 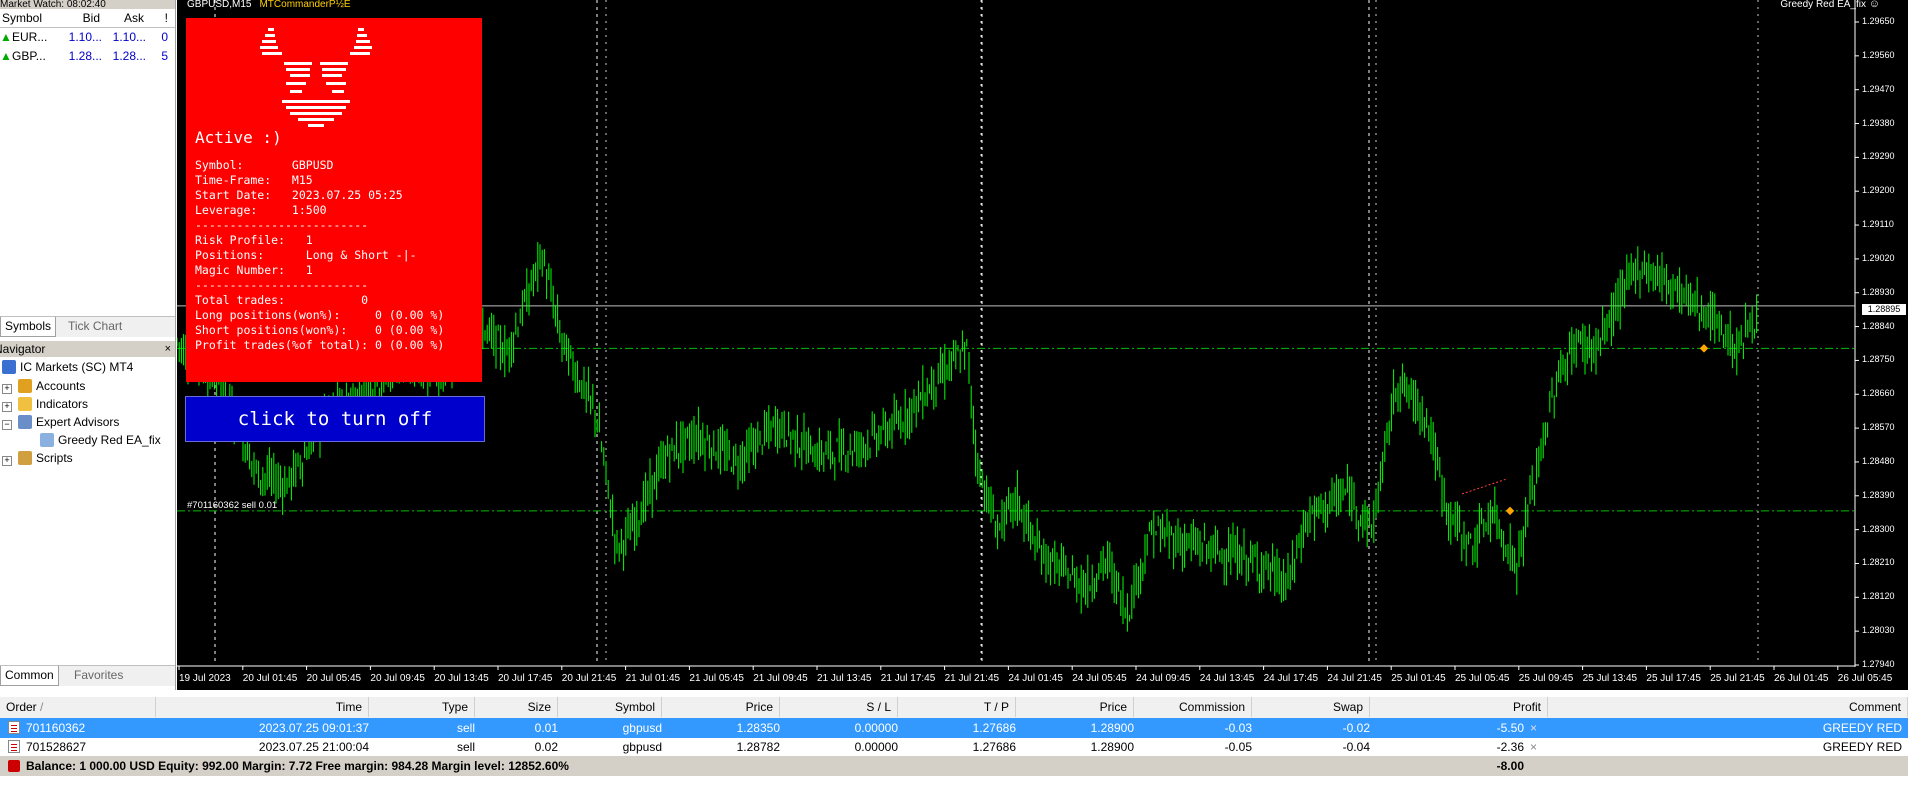 What do you see at coordinates (642, 728) in the screenshot?
I see `order-symbol: gbpusd` at bounding box center [642, 728].